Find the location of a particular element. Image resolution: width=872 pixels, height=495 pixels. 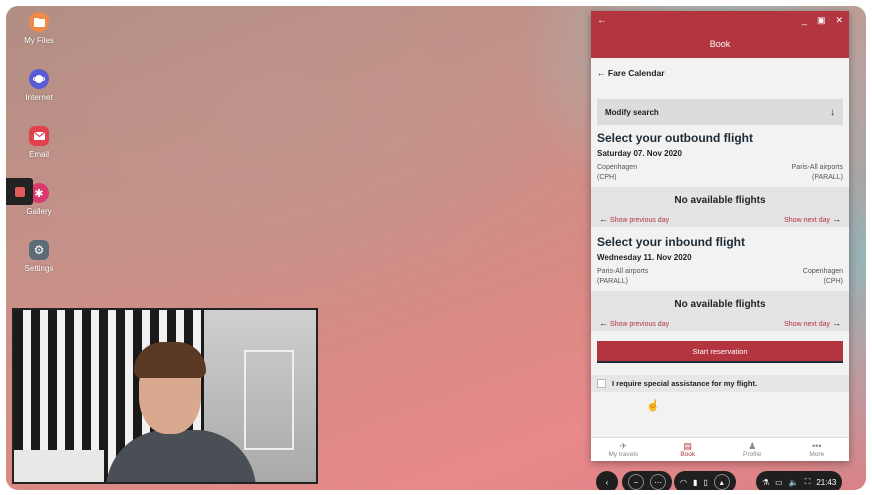

more-icon: ••• is located at coordinates (817, 446).